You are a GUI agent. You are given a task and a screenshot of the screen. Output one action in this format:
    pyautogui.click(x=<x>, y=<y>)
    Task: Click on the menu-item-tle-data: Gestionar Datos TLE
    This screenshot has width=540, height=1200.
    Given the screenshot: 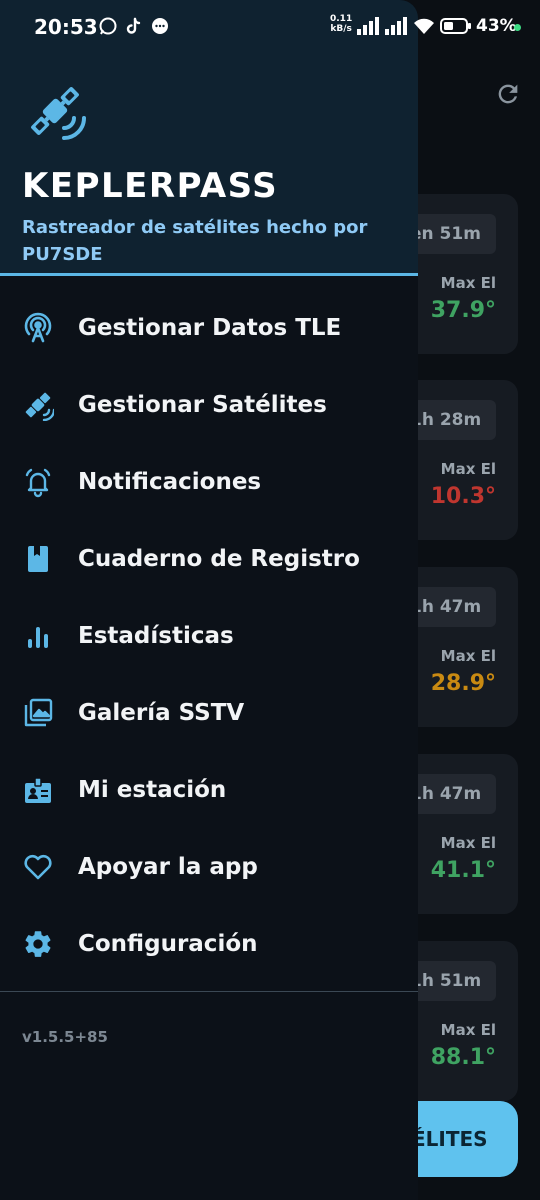 What is the action you would take?
    pyautogui.click(x=209, y=327)
    